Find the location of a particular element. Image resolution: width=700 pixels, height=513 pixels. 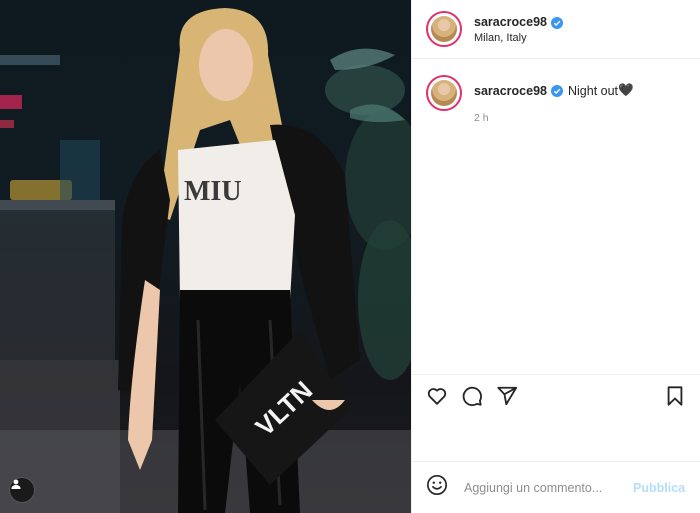

like-button is located at coordinates (437, 398).